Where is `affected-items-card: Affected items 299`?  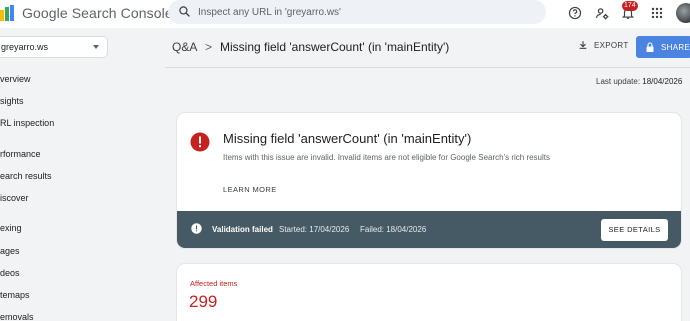 affected-items-card: Affected items 299 is located at coordinates (429, 292).